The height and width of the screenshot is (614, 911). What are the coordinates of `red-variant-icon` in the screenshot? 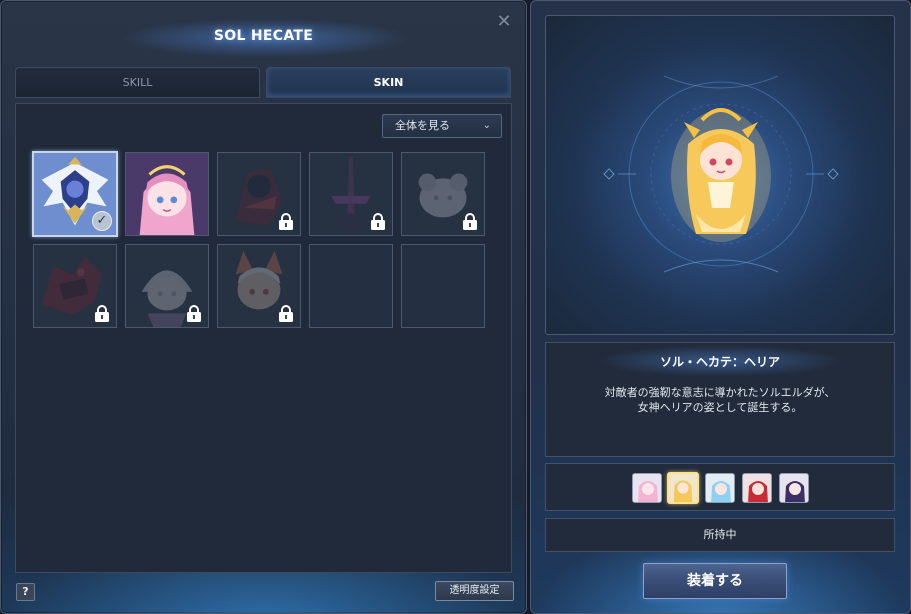 It's located at (757, 488).